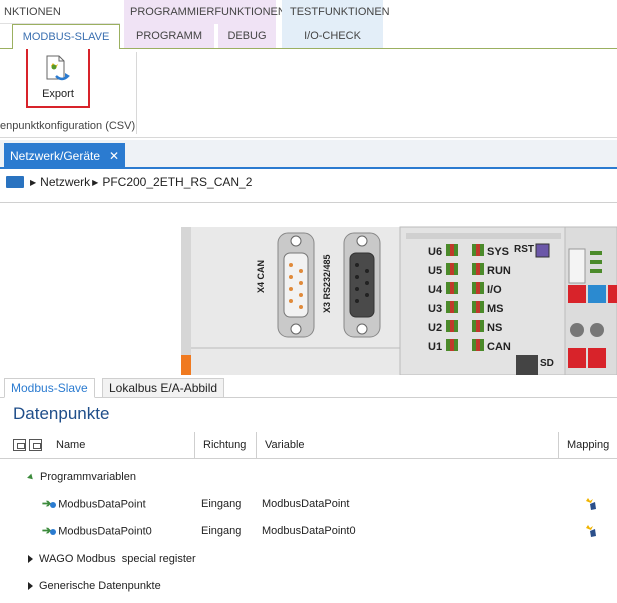 The height and width of the screenshot is (603, 617). What do you see at coordinates (60, 12) in the screenshot?
I see `ribbon-group-functions: NKTIONEN` at bounding box center [60, 12].